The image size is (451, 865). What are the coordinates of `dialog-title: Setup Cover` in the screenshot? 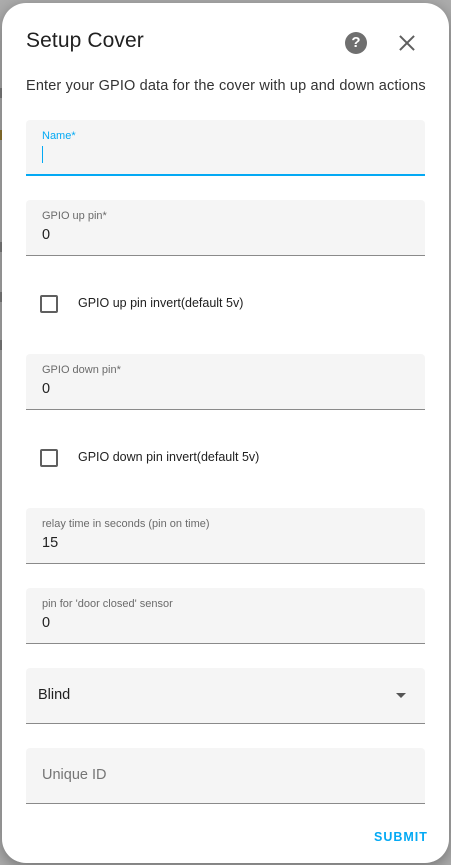 It's located at (85, 40).